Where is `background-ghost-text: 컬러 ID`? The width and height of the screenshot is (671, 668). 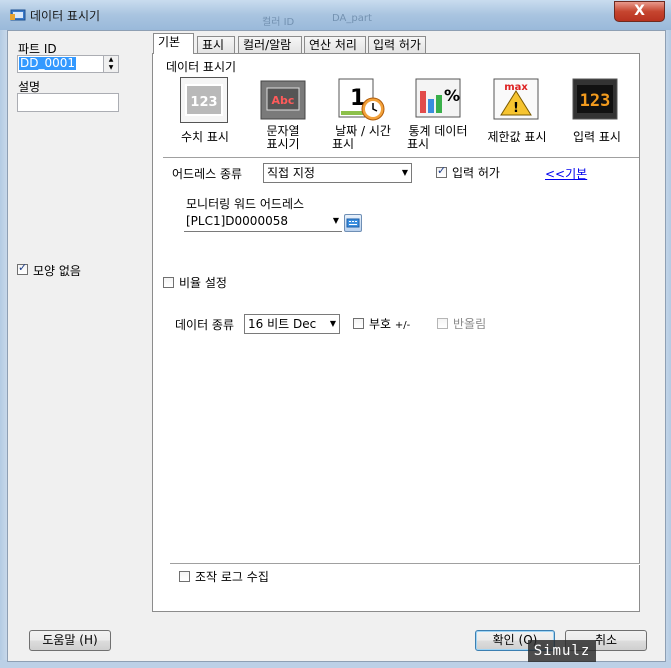 background-ghost-text: 컬러 ID is located at coordinates (278, 22).